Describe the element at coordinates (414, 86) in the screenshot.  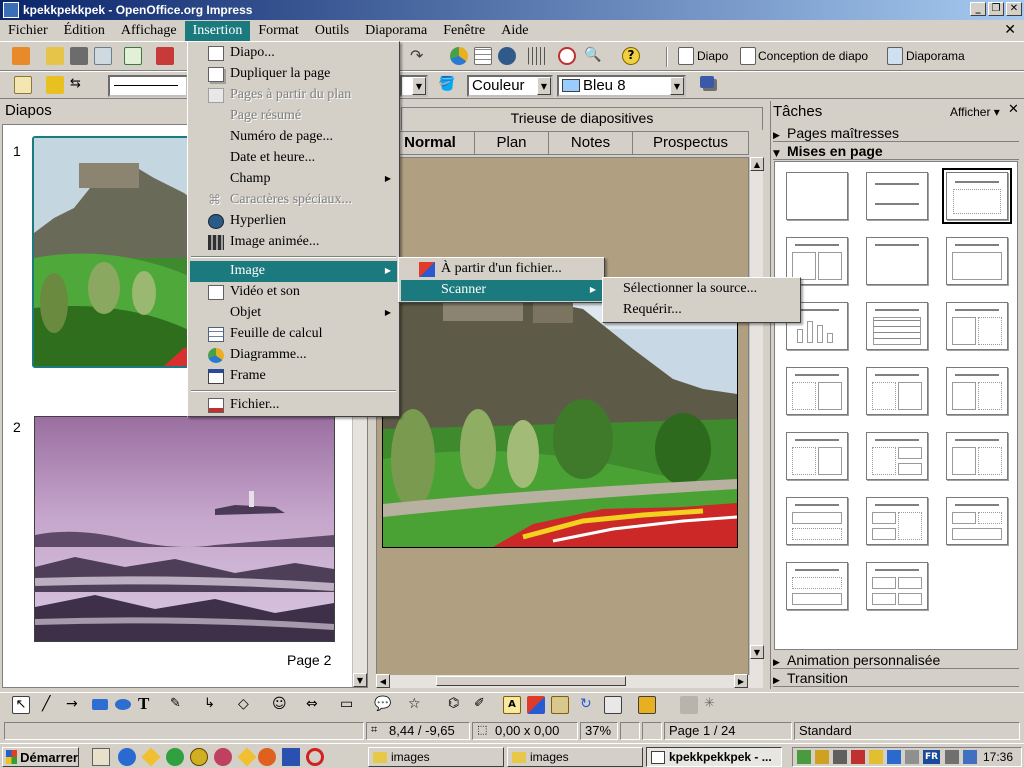
I see `line-width-combo: ▼` at that location.